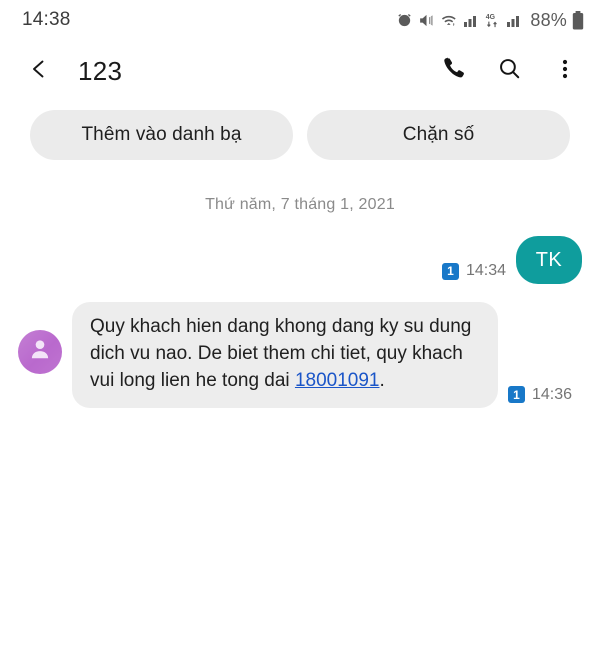 The height and width of the screenshot is (655, 600). I want to click on battery-percent-label: 88%, so click(548, 19).